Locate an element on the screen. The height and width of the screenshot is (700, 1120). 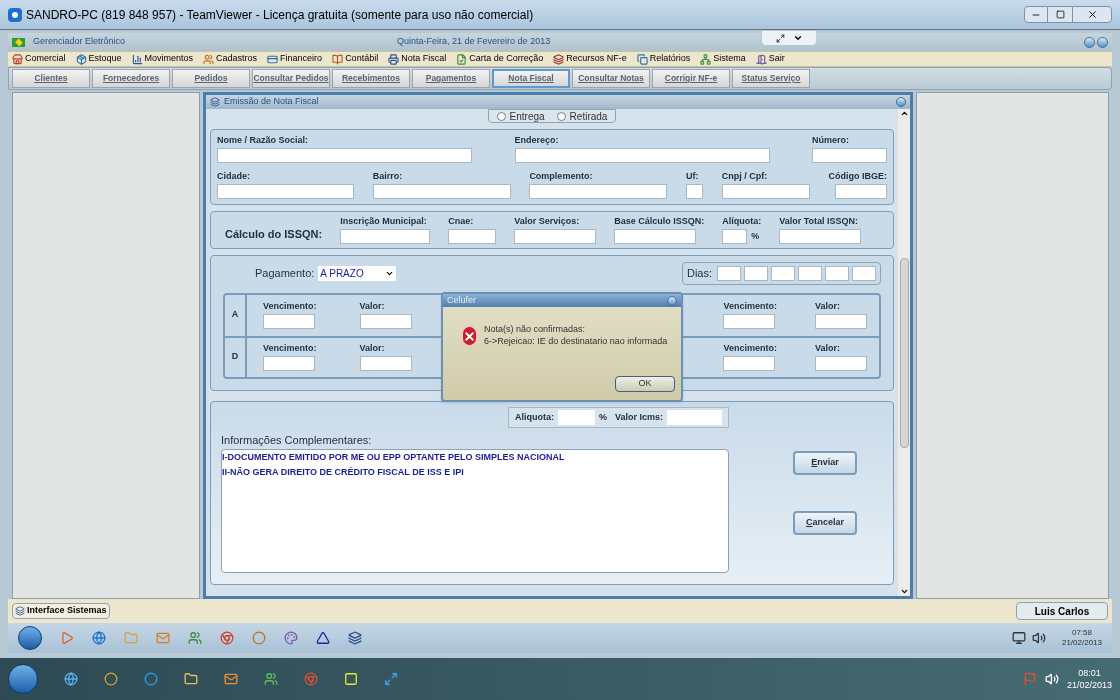
scrollbar is located at coordinates (904, 352).